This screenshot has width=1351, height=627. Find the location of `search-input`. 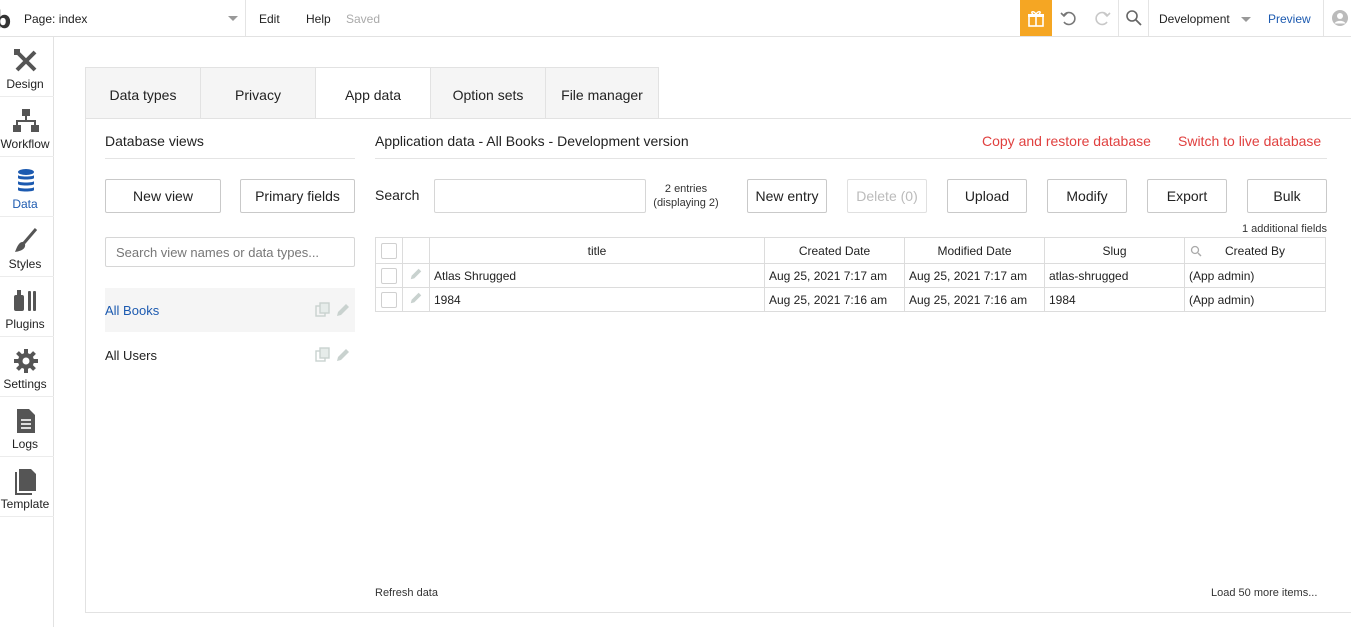

search-input is located at coordinates (540, 196).